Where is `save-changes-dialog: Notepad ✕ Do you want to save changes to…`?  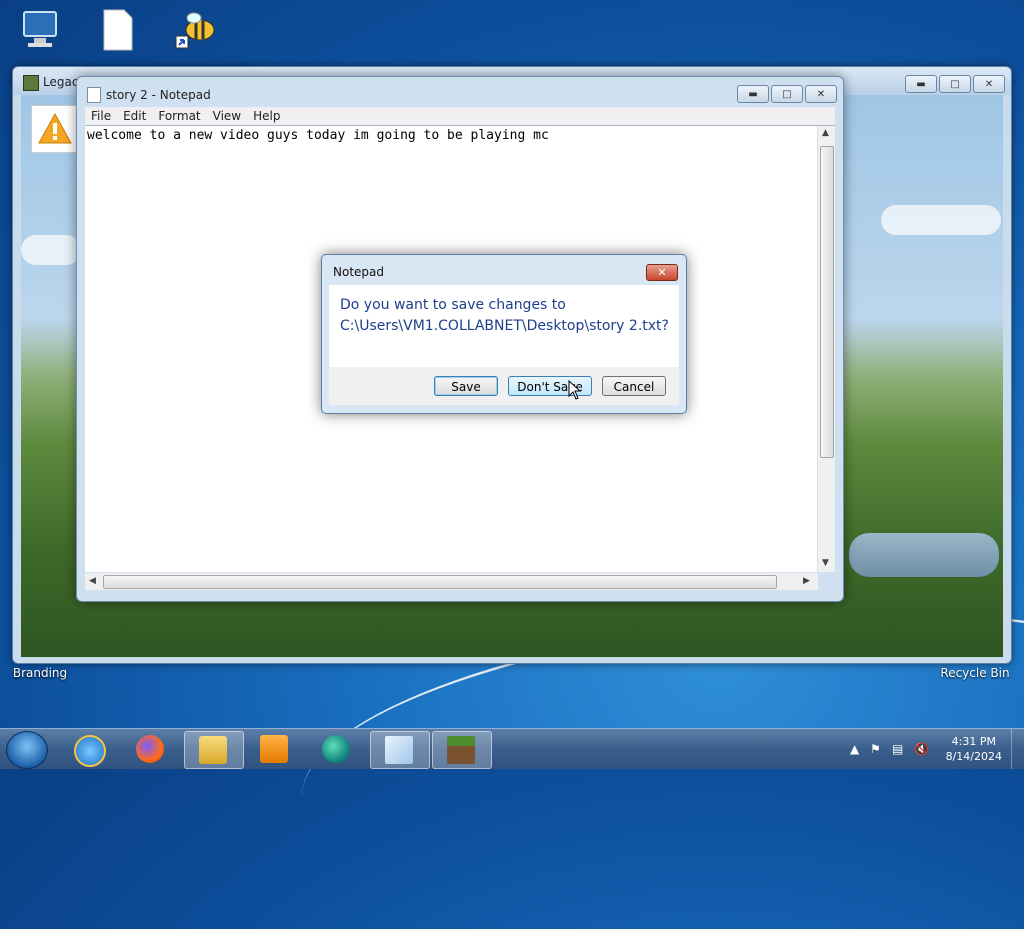
save-changes-dialog: Notepad ✕ Do you want to save changes to… is located at coordinates (504, 334).